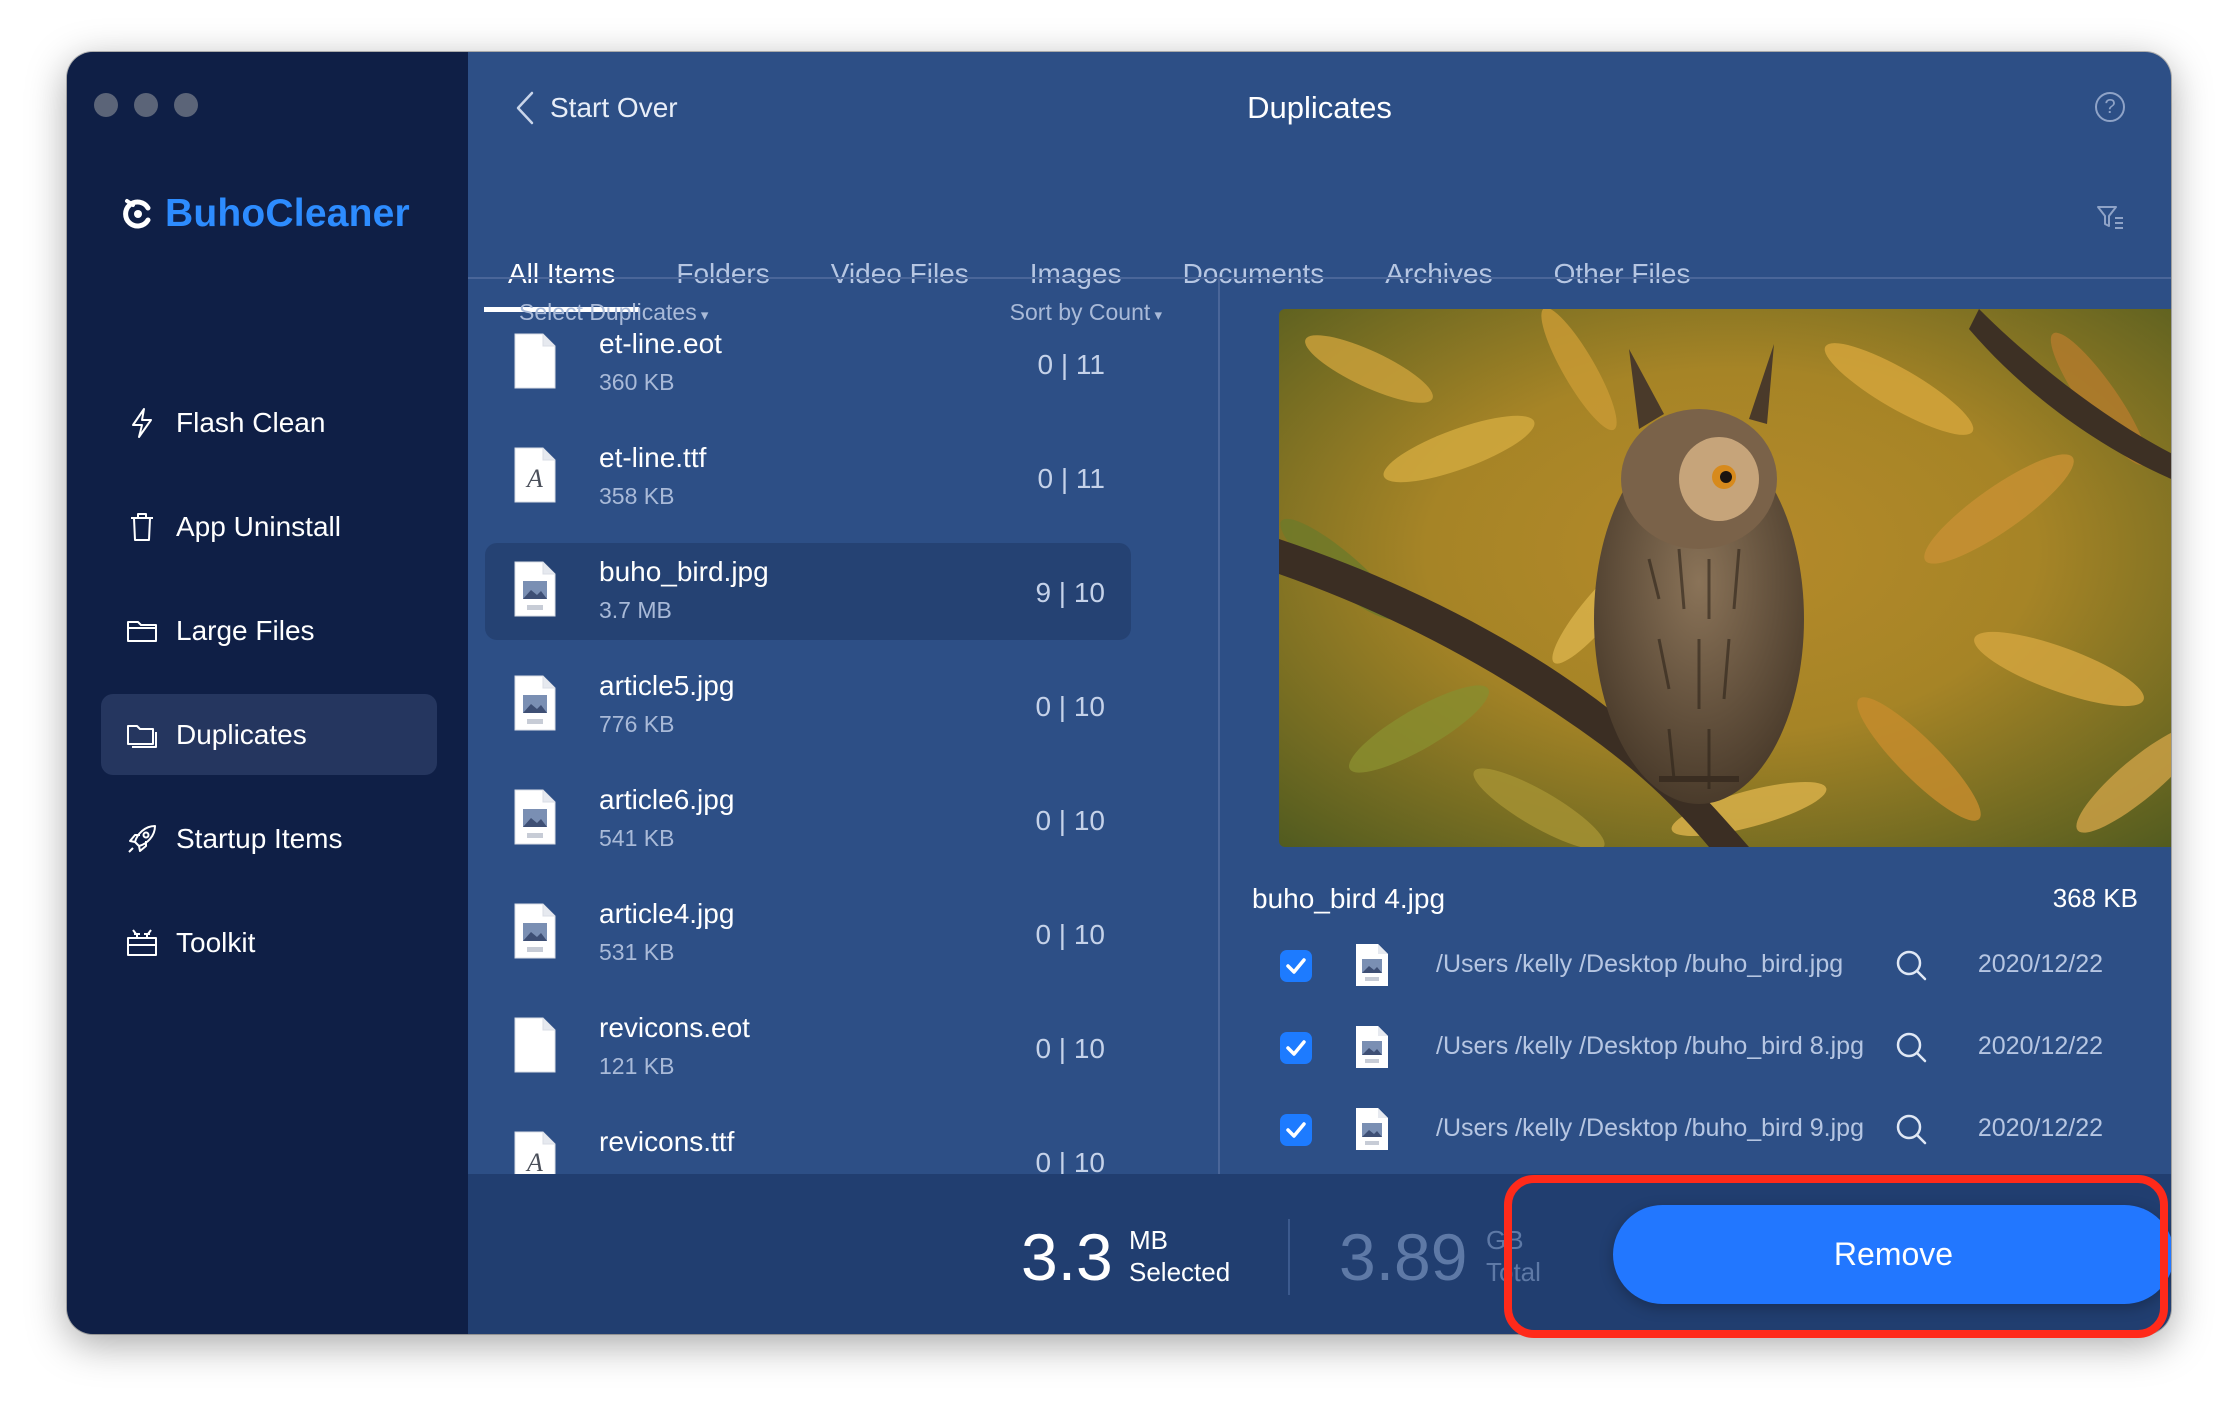 This screenshot has height=1416, width=2236. I want to click on file-name: buho_bird.jpg, so click(684, 571).